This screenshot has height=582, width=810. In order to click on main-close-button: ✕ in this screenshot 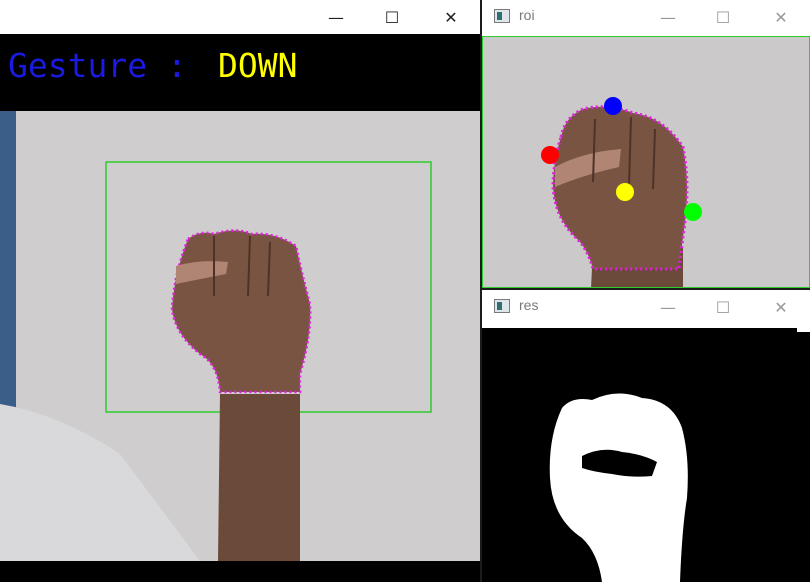, I will do `click(451, 17)`.